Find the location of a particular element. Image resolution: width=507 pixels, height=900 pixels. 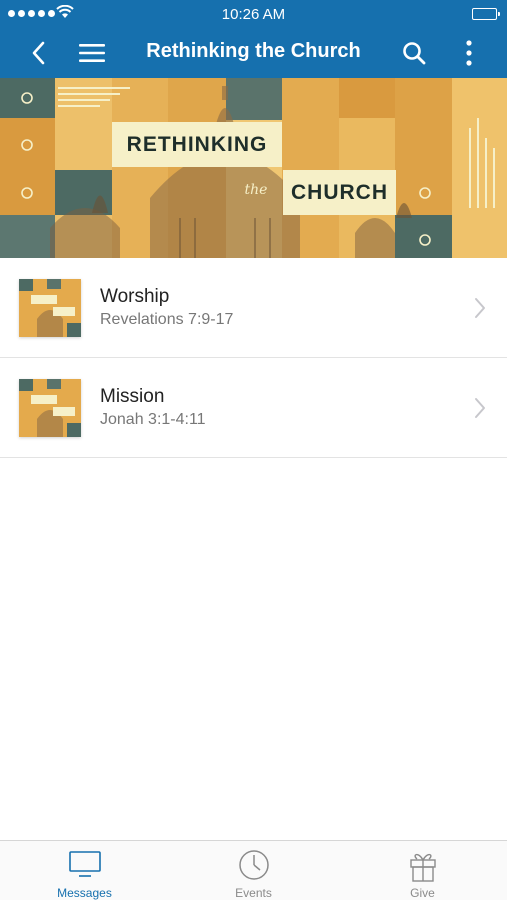

battery-icon is located at coordinates (486, 14).